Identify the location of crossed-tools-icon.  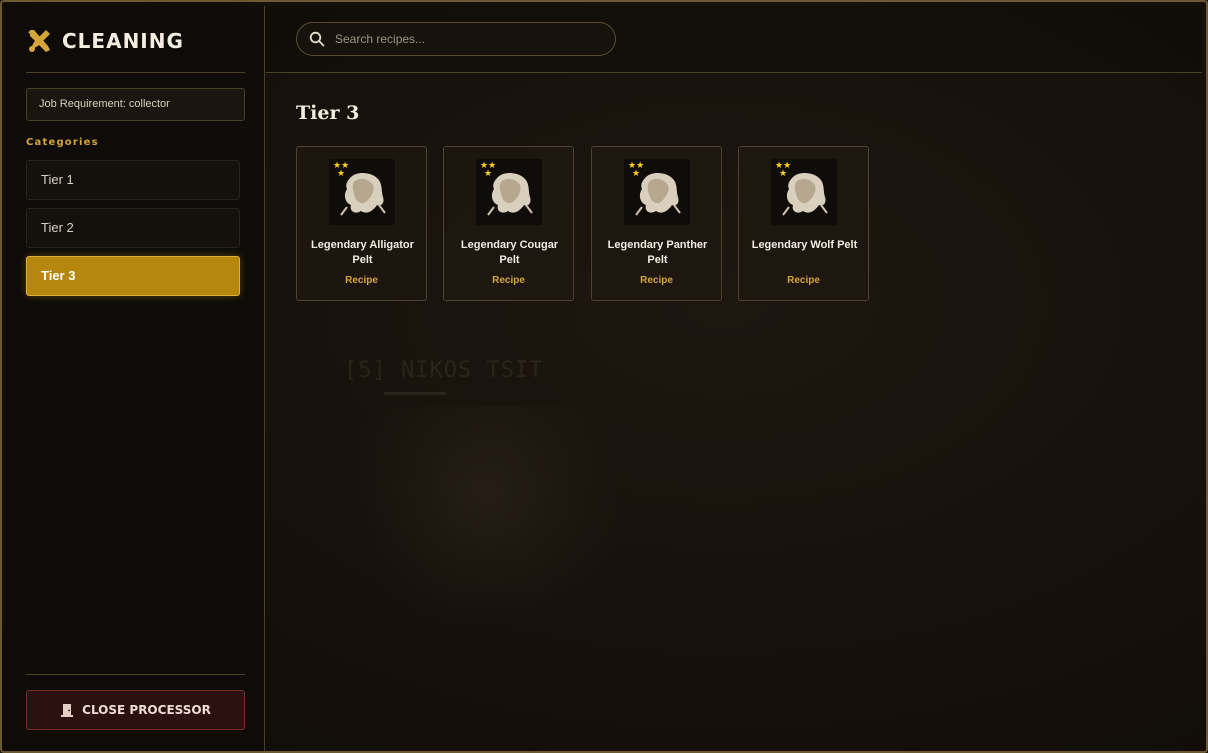
(39, 41).